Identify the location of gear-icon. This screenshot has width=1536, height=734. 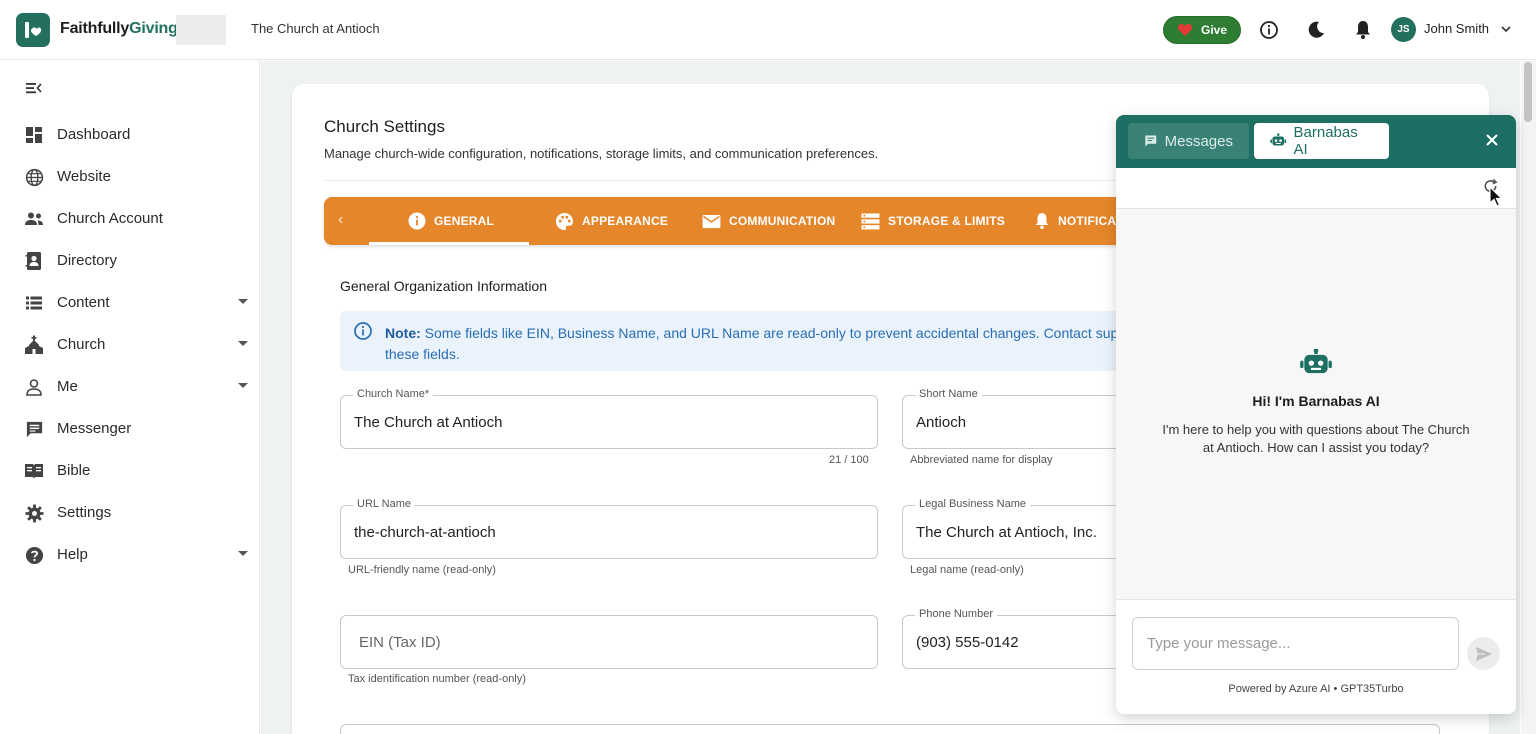
(34, 513).